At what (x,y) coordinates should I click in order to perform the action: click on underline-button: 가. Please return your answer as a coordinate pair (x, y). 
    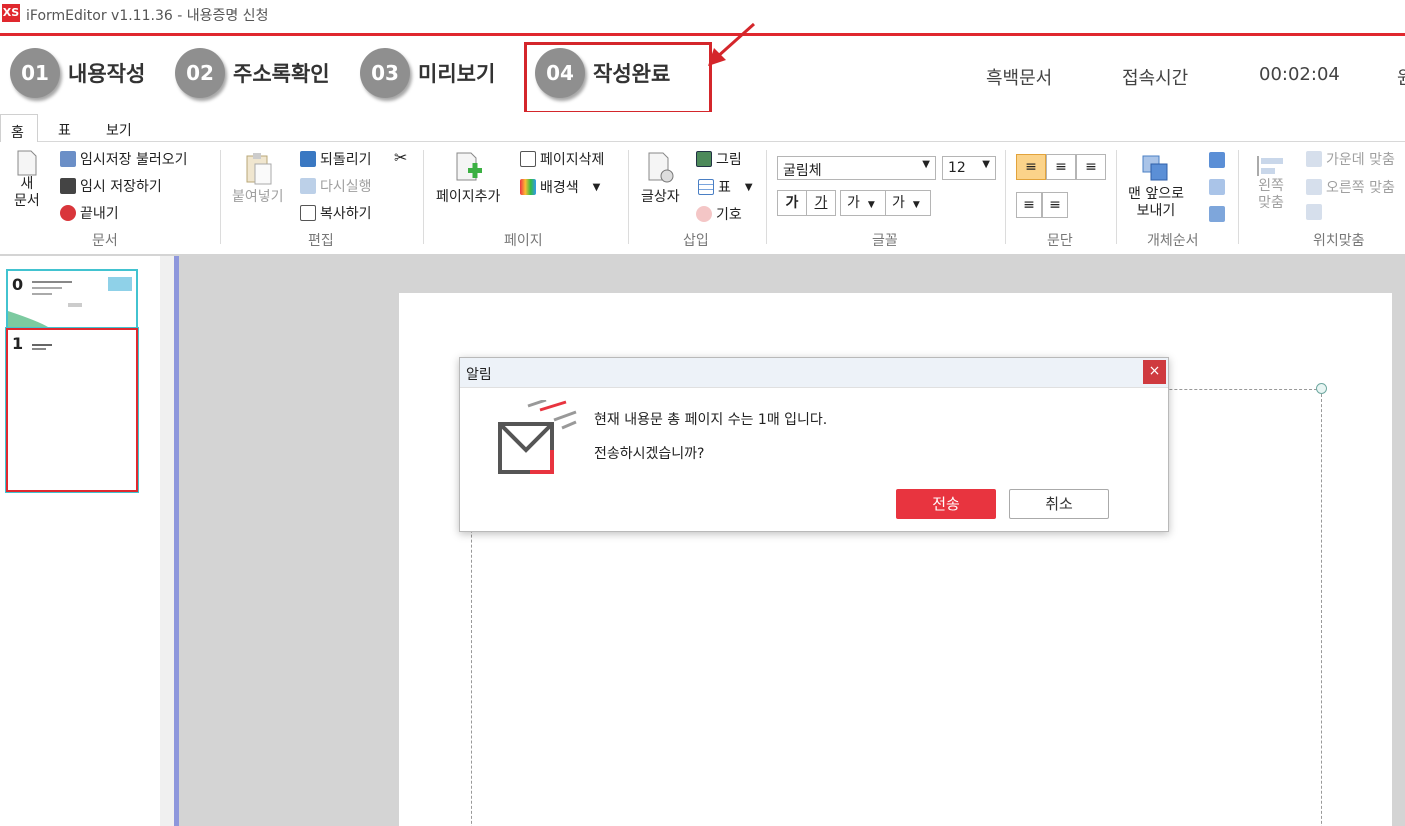
    Looking at the image, I should click on (821, 203).